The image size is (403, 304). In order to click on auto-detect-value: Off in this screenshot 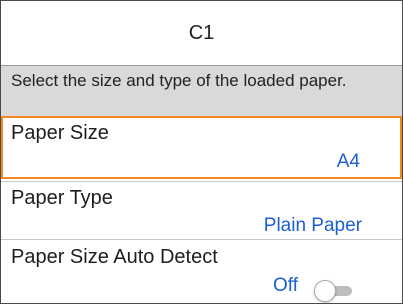, I will do `click(285, 285)`.